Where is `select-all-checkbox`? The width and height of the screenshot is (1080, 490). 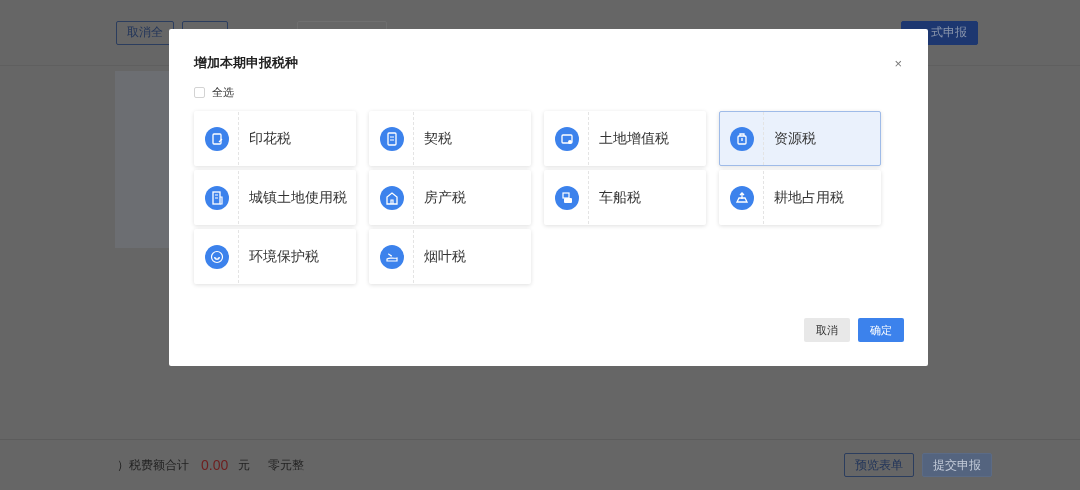 select-all-checkbox is located at coordinates (199, 92).